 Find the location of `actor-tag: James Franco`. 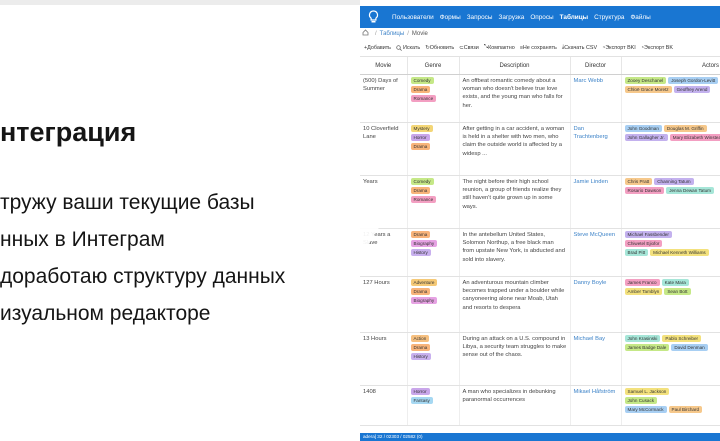

actor-tag: James Franco is located at coordinates (642, 282).